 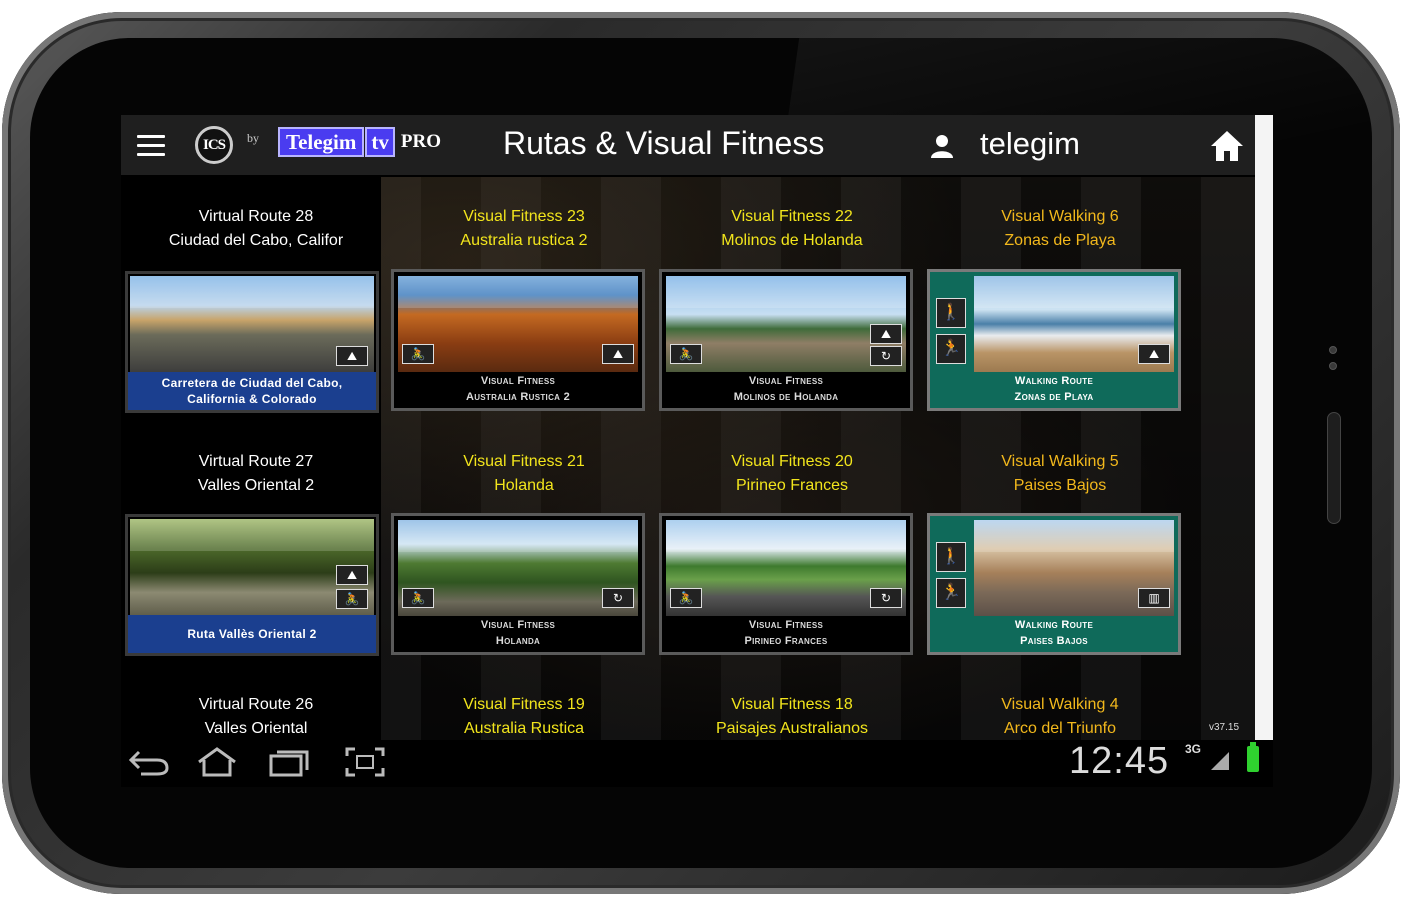 What do you see at coordinates (1054, 389) in the screenshot?
I see `walking-label: Walking Route Zonas de Playa` at bounding box center [1054, 389].